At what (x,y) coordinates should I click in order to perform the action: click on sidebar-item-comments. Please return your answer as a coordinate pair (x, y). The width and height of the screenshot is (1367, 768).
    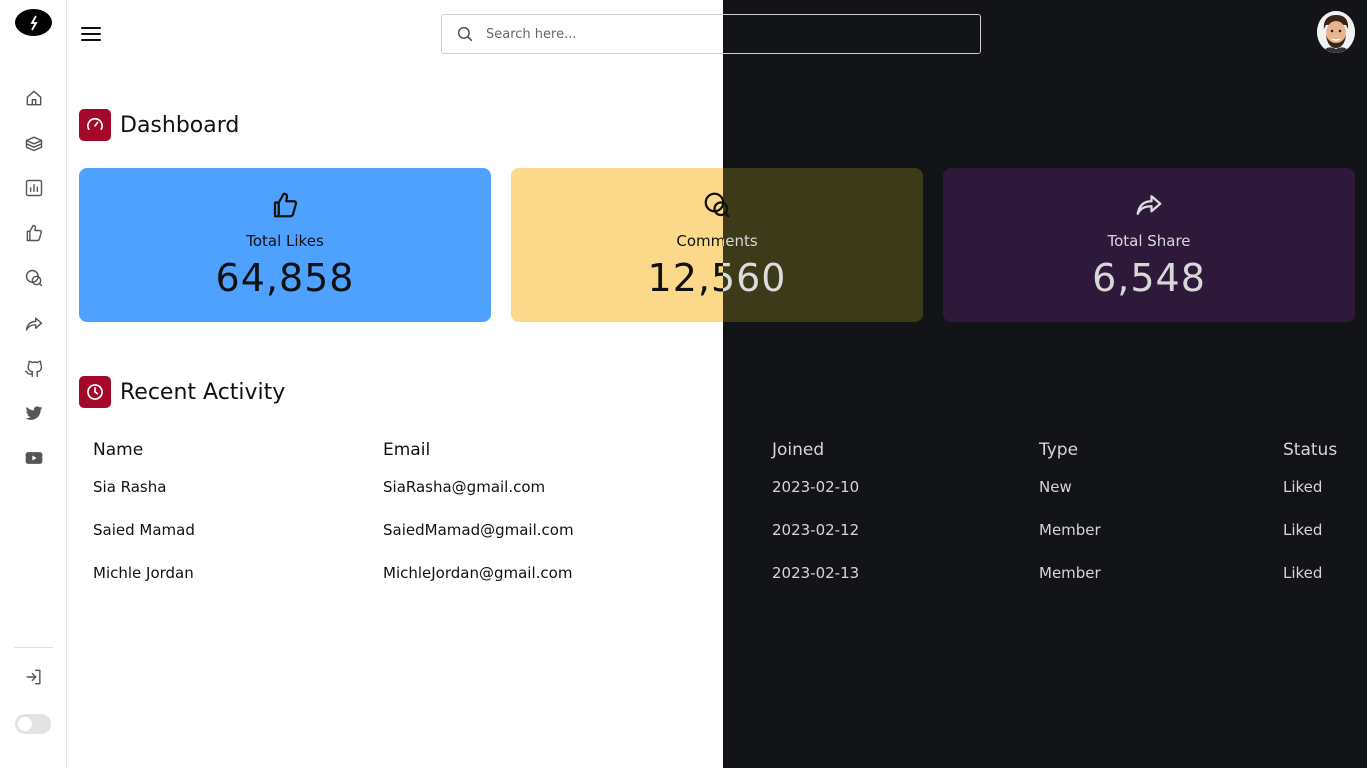
    Looking at the image, I should click on (34, 278).